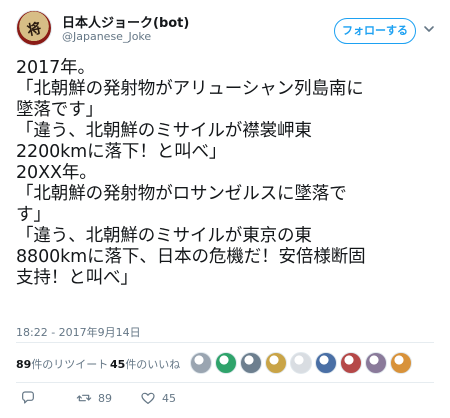  What do you see at coordinates (105, 398) in the screenshot?
I see `retweet-count: 89` at bounding box center [105, 398].